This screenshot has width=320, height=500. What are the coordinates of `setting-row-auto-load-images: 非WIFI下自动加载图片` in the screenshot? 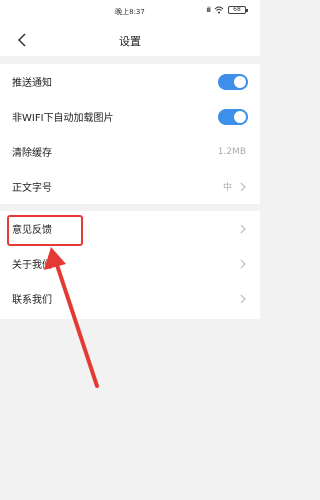 It's located at (130, 116).